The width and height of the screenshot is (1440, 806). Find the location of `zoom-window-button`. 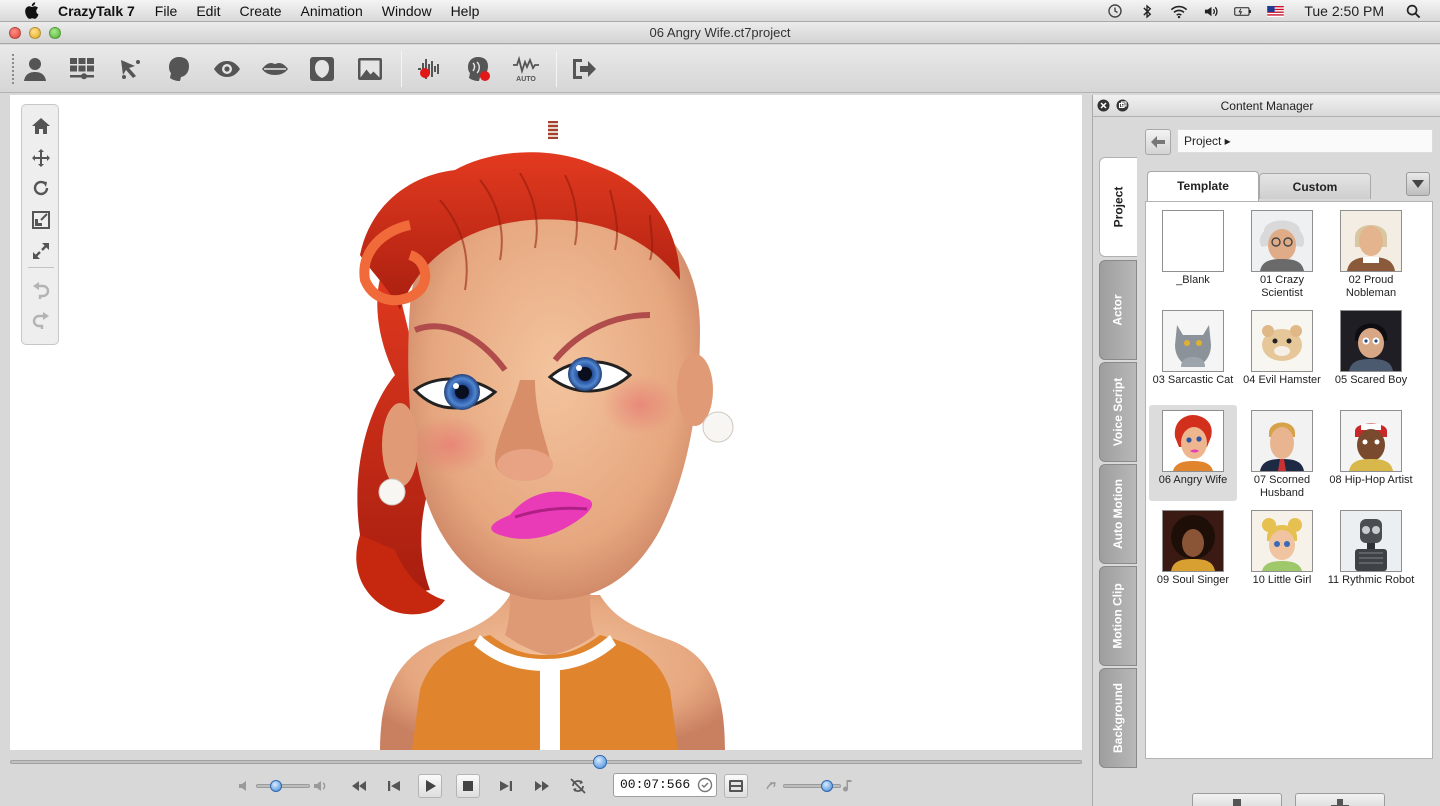

zoom-window-button is located at coordinates (55, 33).